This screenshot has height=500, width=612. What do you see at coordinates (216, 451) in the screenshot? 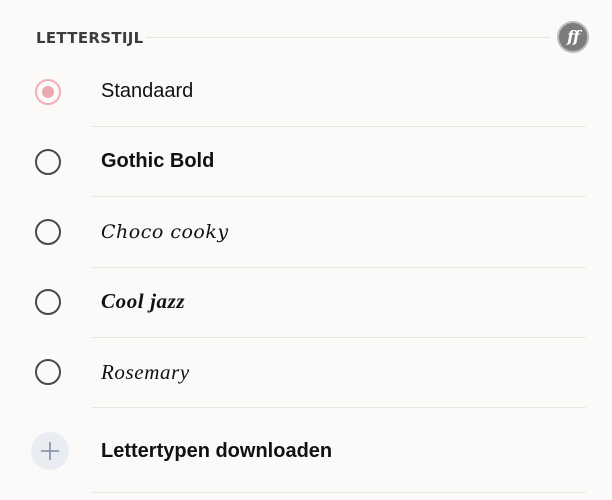
I see `download-fonts-label: Lettertypen downloaden` at bounding box center [216, 451].